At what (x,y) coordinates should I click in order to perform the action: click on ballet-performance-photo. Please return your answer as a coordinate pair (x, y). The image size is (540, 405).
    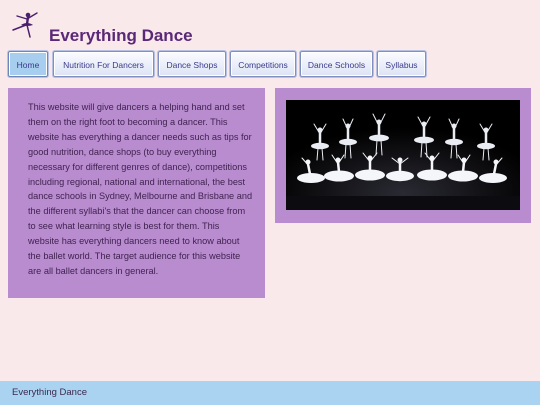
    Looking at the image, I should click on (403, 155).